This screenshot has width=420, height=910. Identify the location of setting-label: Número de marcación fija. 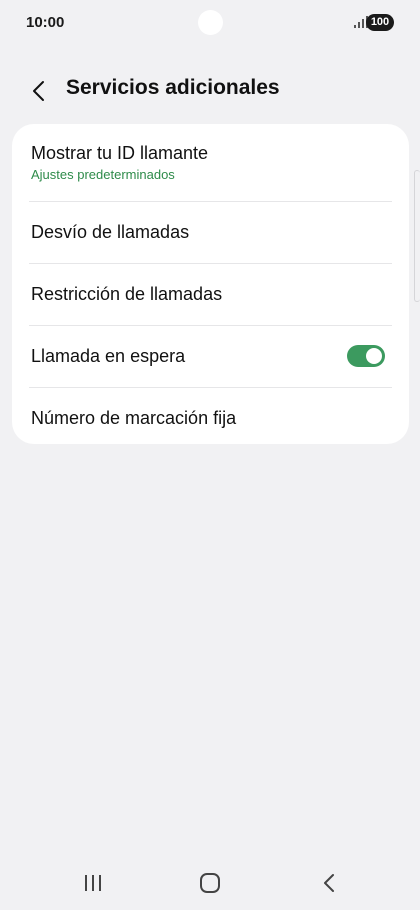
(134, 418).